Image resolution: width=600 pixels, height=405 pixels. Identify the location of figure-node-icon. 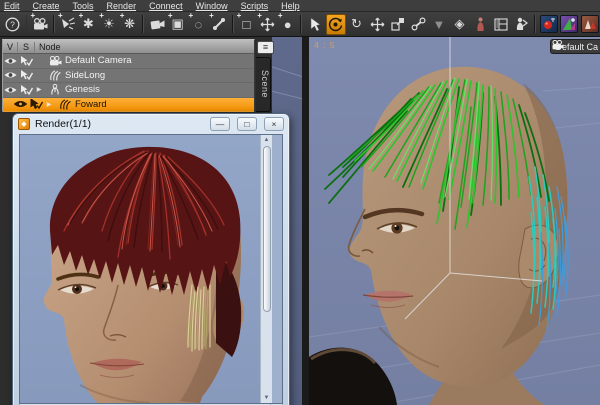
(55, 89).